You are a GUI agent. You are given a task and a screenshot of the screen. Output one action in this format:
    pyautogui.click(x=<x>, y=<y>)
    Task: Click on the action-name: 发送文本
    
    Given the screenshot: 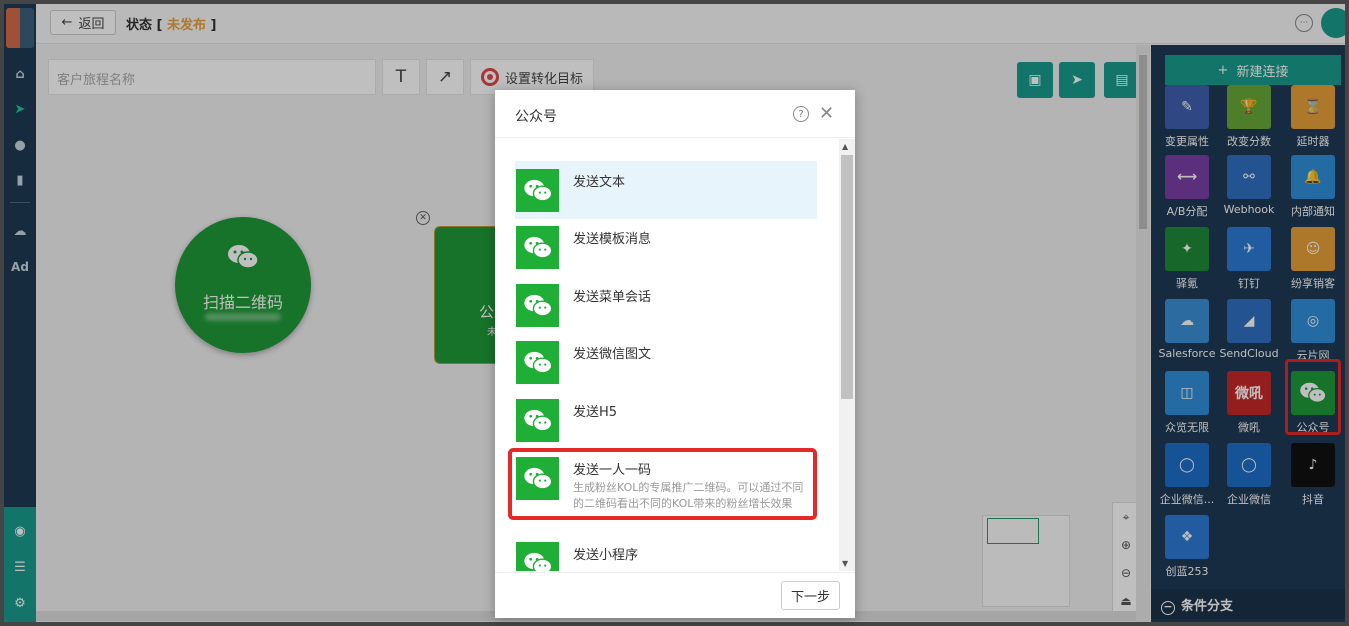 What is the action you would take?
    pyautogui.click(x=599, y=182)
    